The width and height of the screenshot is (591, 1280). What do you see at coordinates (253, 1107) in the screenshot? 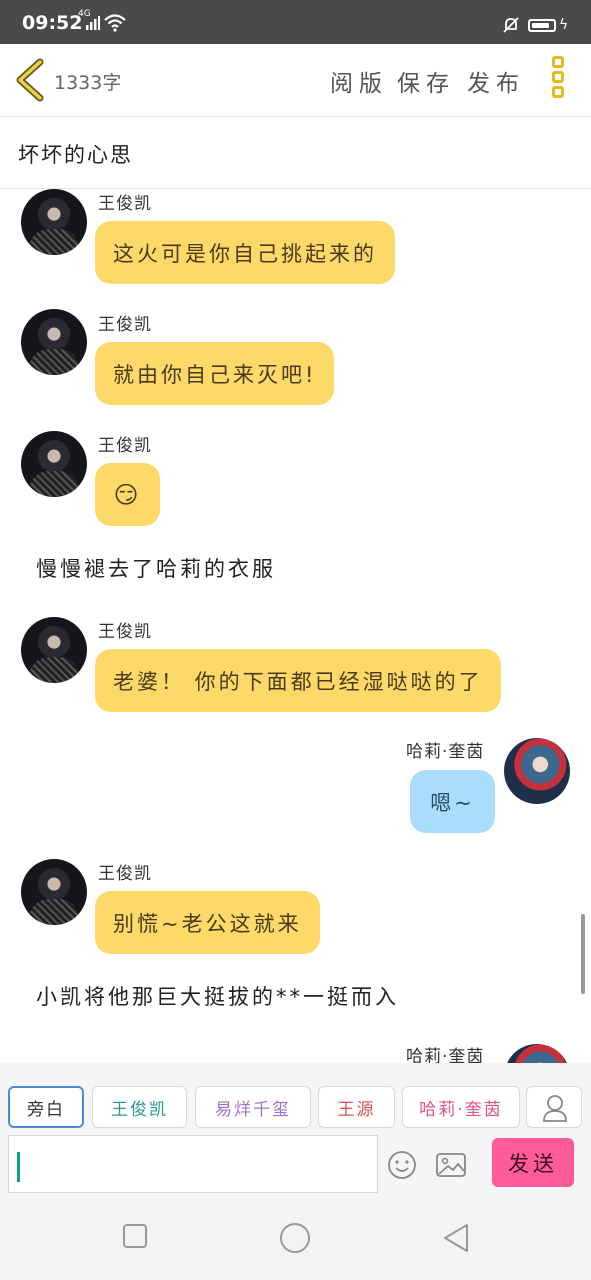
I see `role-button-yiyangqianxi: 易烊千玺` at bounding box center [253, 1107].